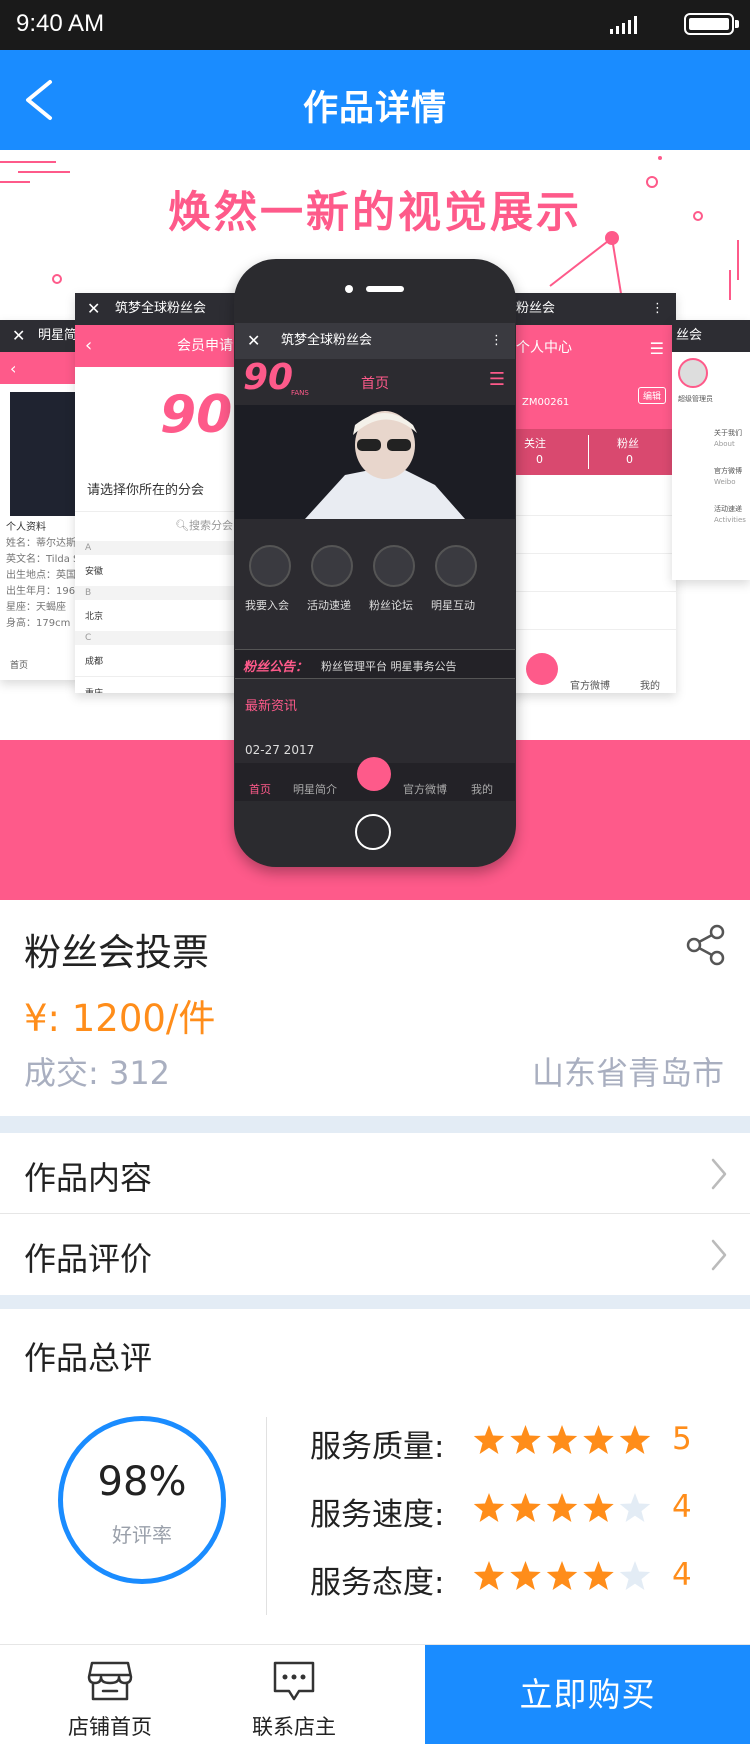 The image size is (750, 1744). Describe the element at coordinates (294, 1681) in the screenshot. I see `chat-icon` at that location.